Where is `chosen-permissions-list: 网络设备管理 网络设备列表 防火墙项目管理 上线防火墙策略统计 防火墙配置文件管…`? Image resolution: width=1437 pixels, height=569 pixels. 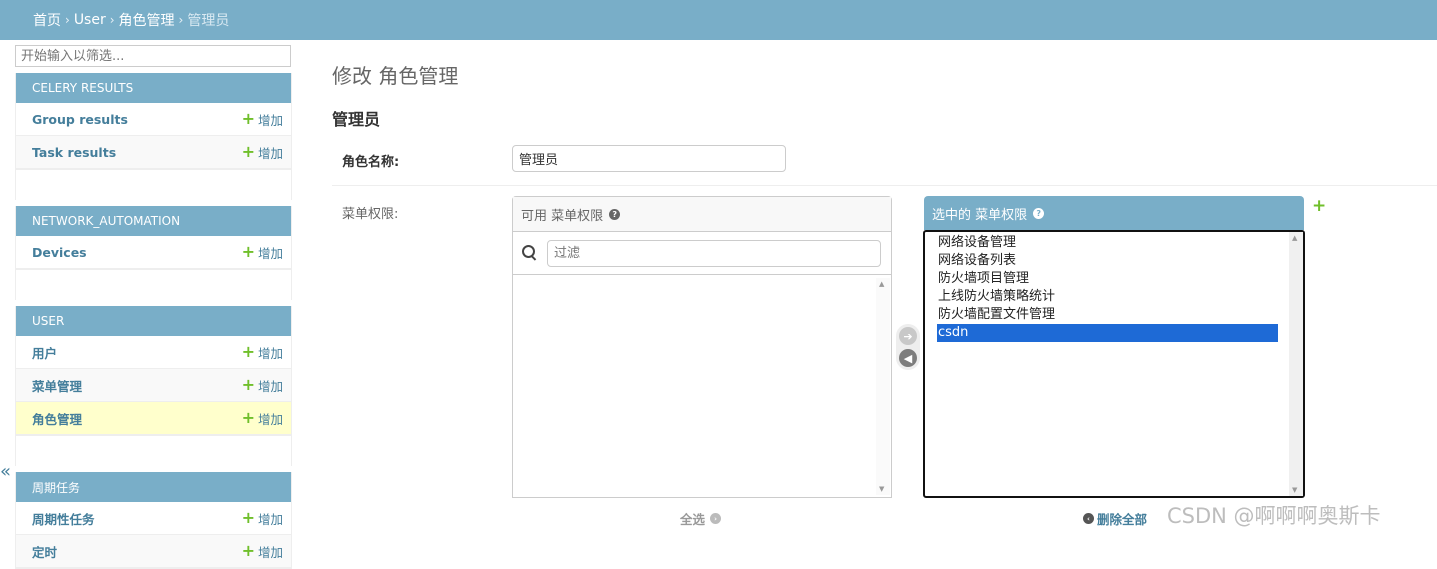
chosen-permissions-list: 网络设备管理 网络设备列表 防火墙项目管理 上线防火墙策略统计 防火墙配置文件管… is located at coordinates (1114, 364).